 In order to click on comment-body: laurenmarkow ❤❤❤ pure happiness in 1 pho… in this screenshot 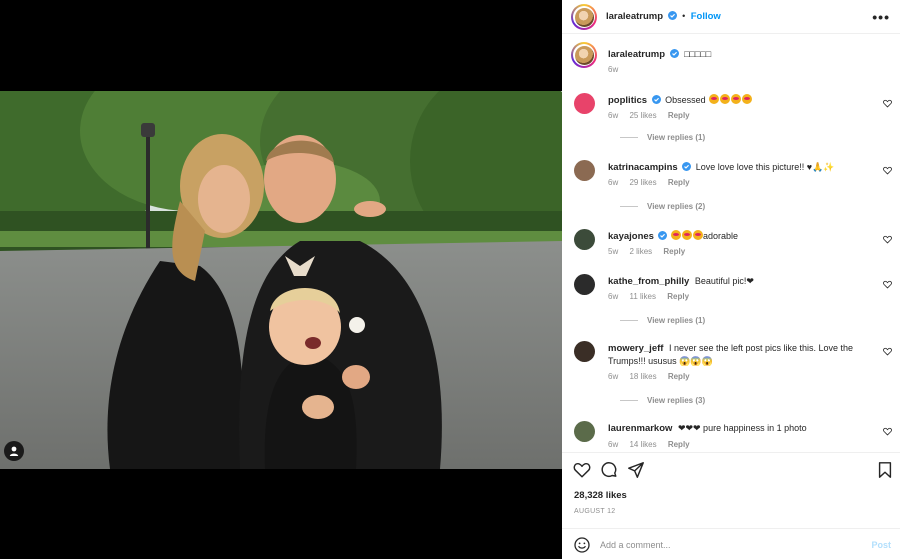, I will do `click(743, 428)`.